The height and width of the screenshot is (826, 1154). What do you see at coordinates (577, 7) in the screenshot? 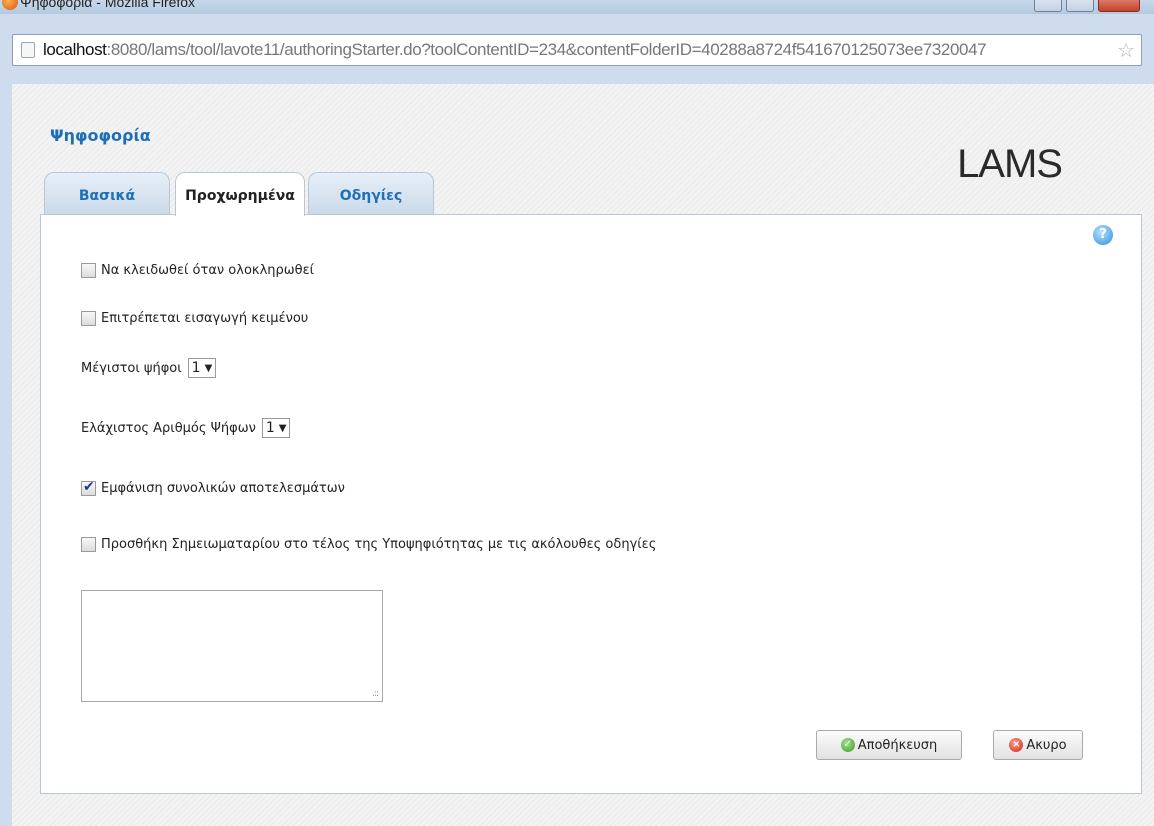
I see `window-titlebar: Ψηφοφορία - Mozilla Firefox` at bounding box center [577, 7].